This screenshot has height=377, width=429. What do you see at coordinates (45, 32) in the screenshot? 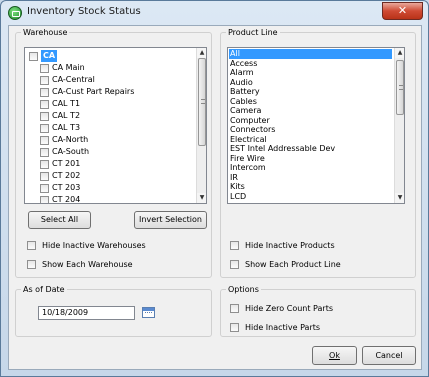
I see `warehouse-legend: Warehouse` at bounding box center [45, 32].